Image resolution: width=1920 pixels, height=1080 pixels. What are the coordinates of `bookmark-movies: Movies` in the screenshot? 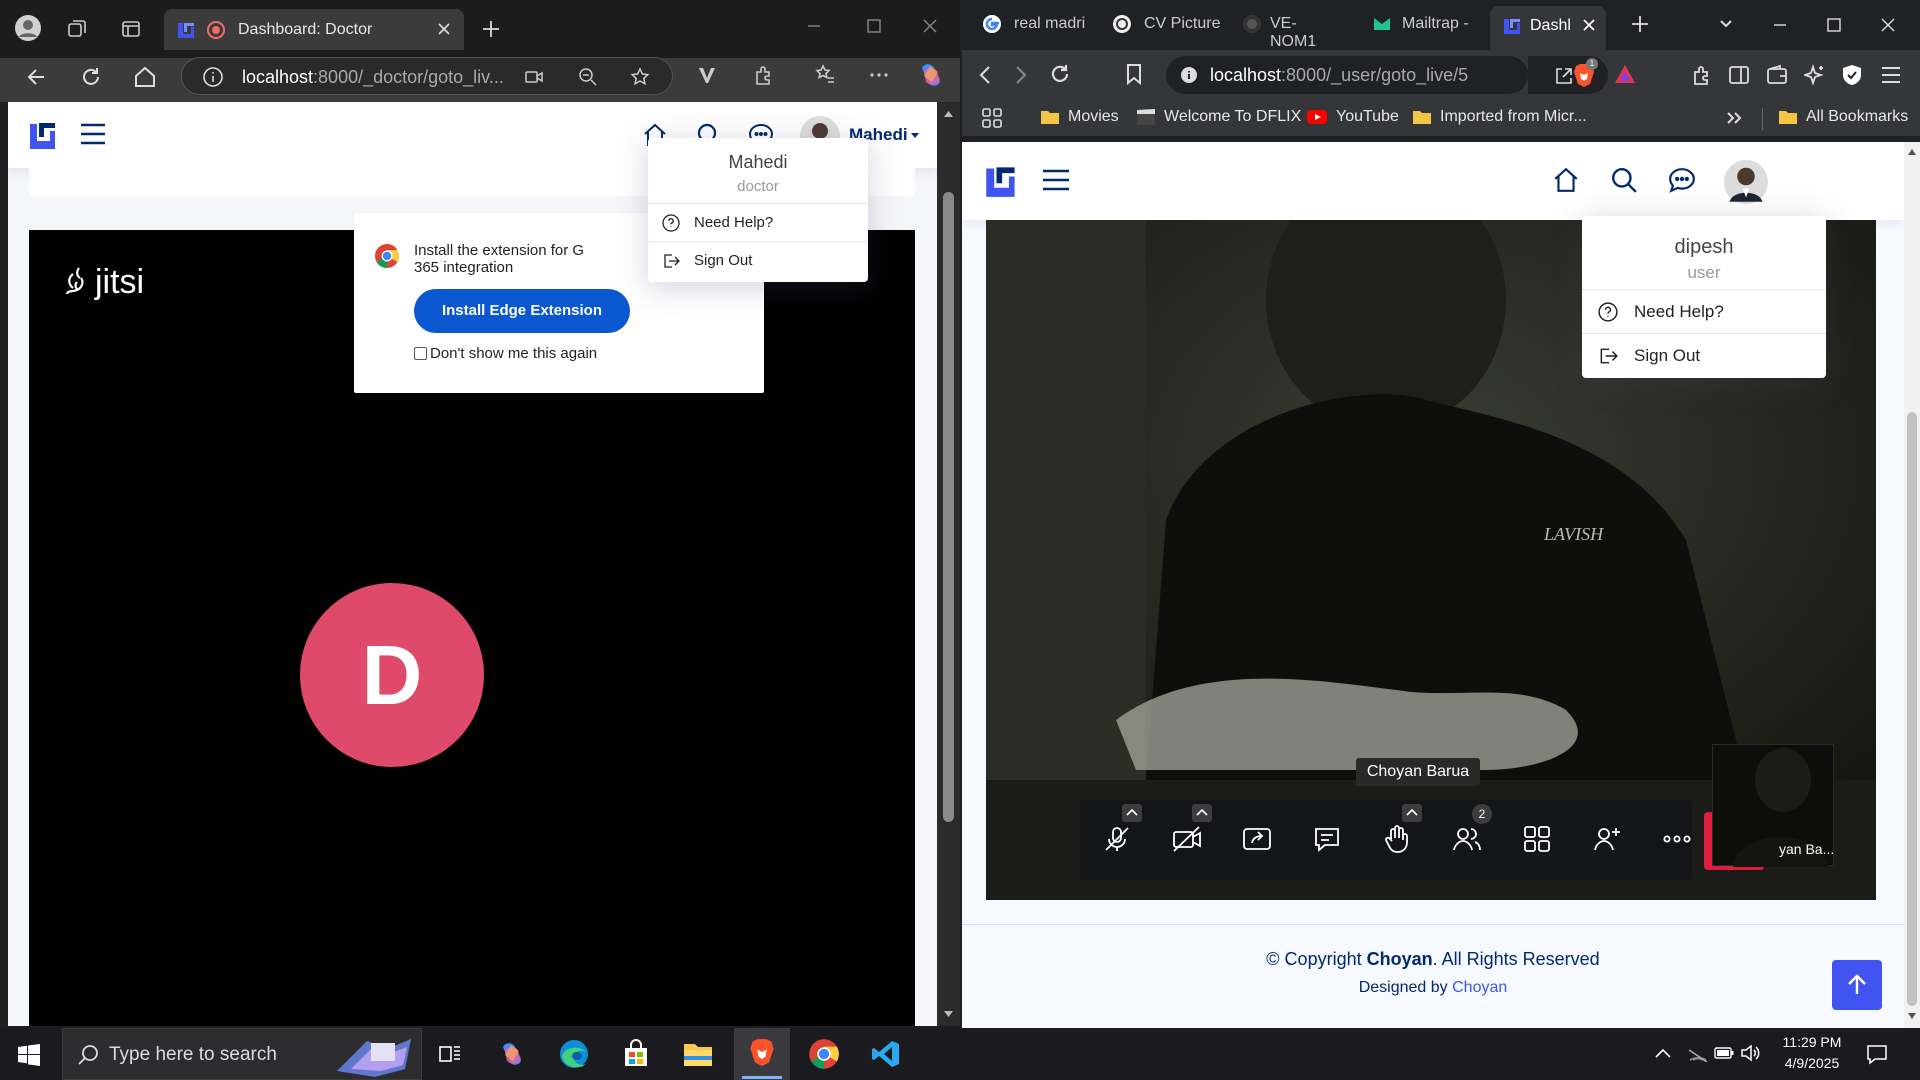 It's located at (1079, 117).